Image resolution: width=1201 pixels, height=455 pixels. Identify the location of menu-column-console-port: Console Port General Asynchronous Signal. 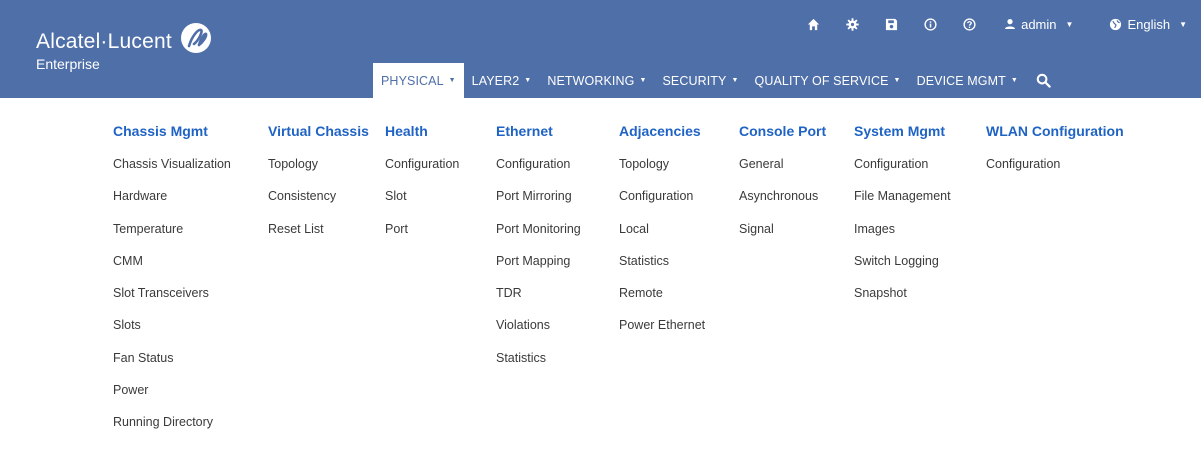
(782, 187).